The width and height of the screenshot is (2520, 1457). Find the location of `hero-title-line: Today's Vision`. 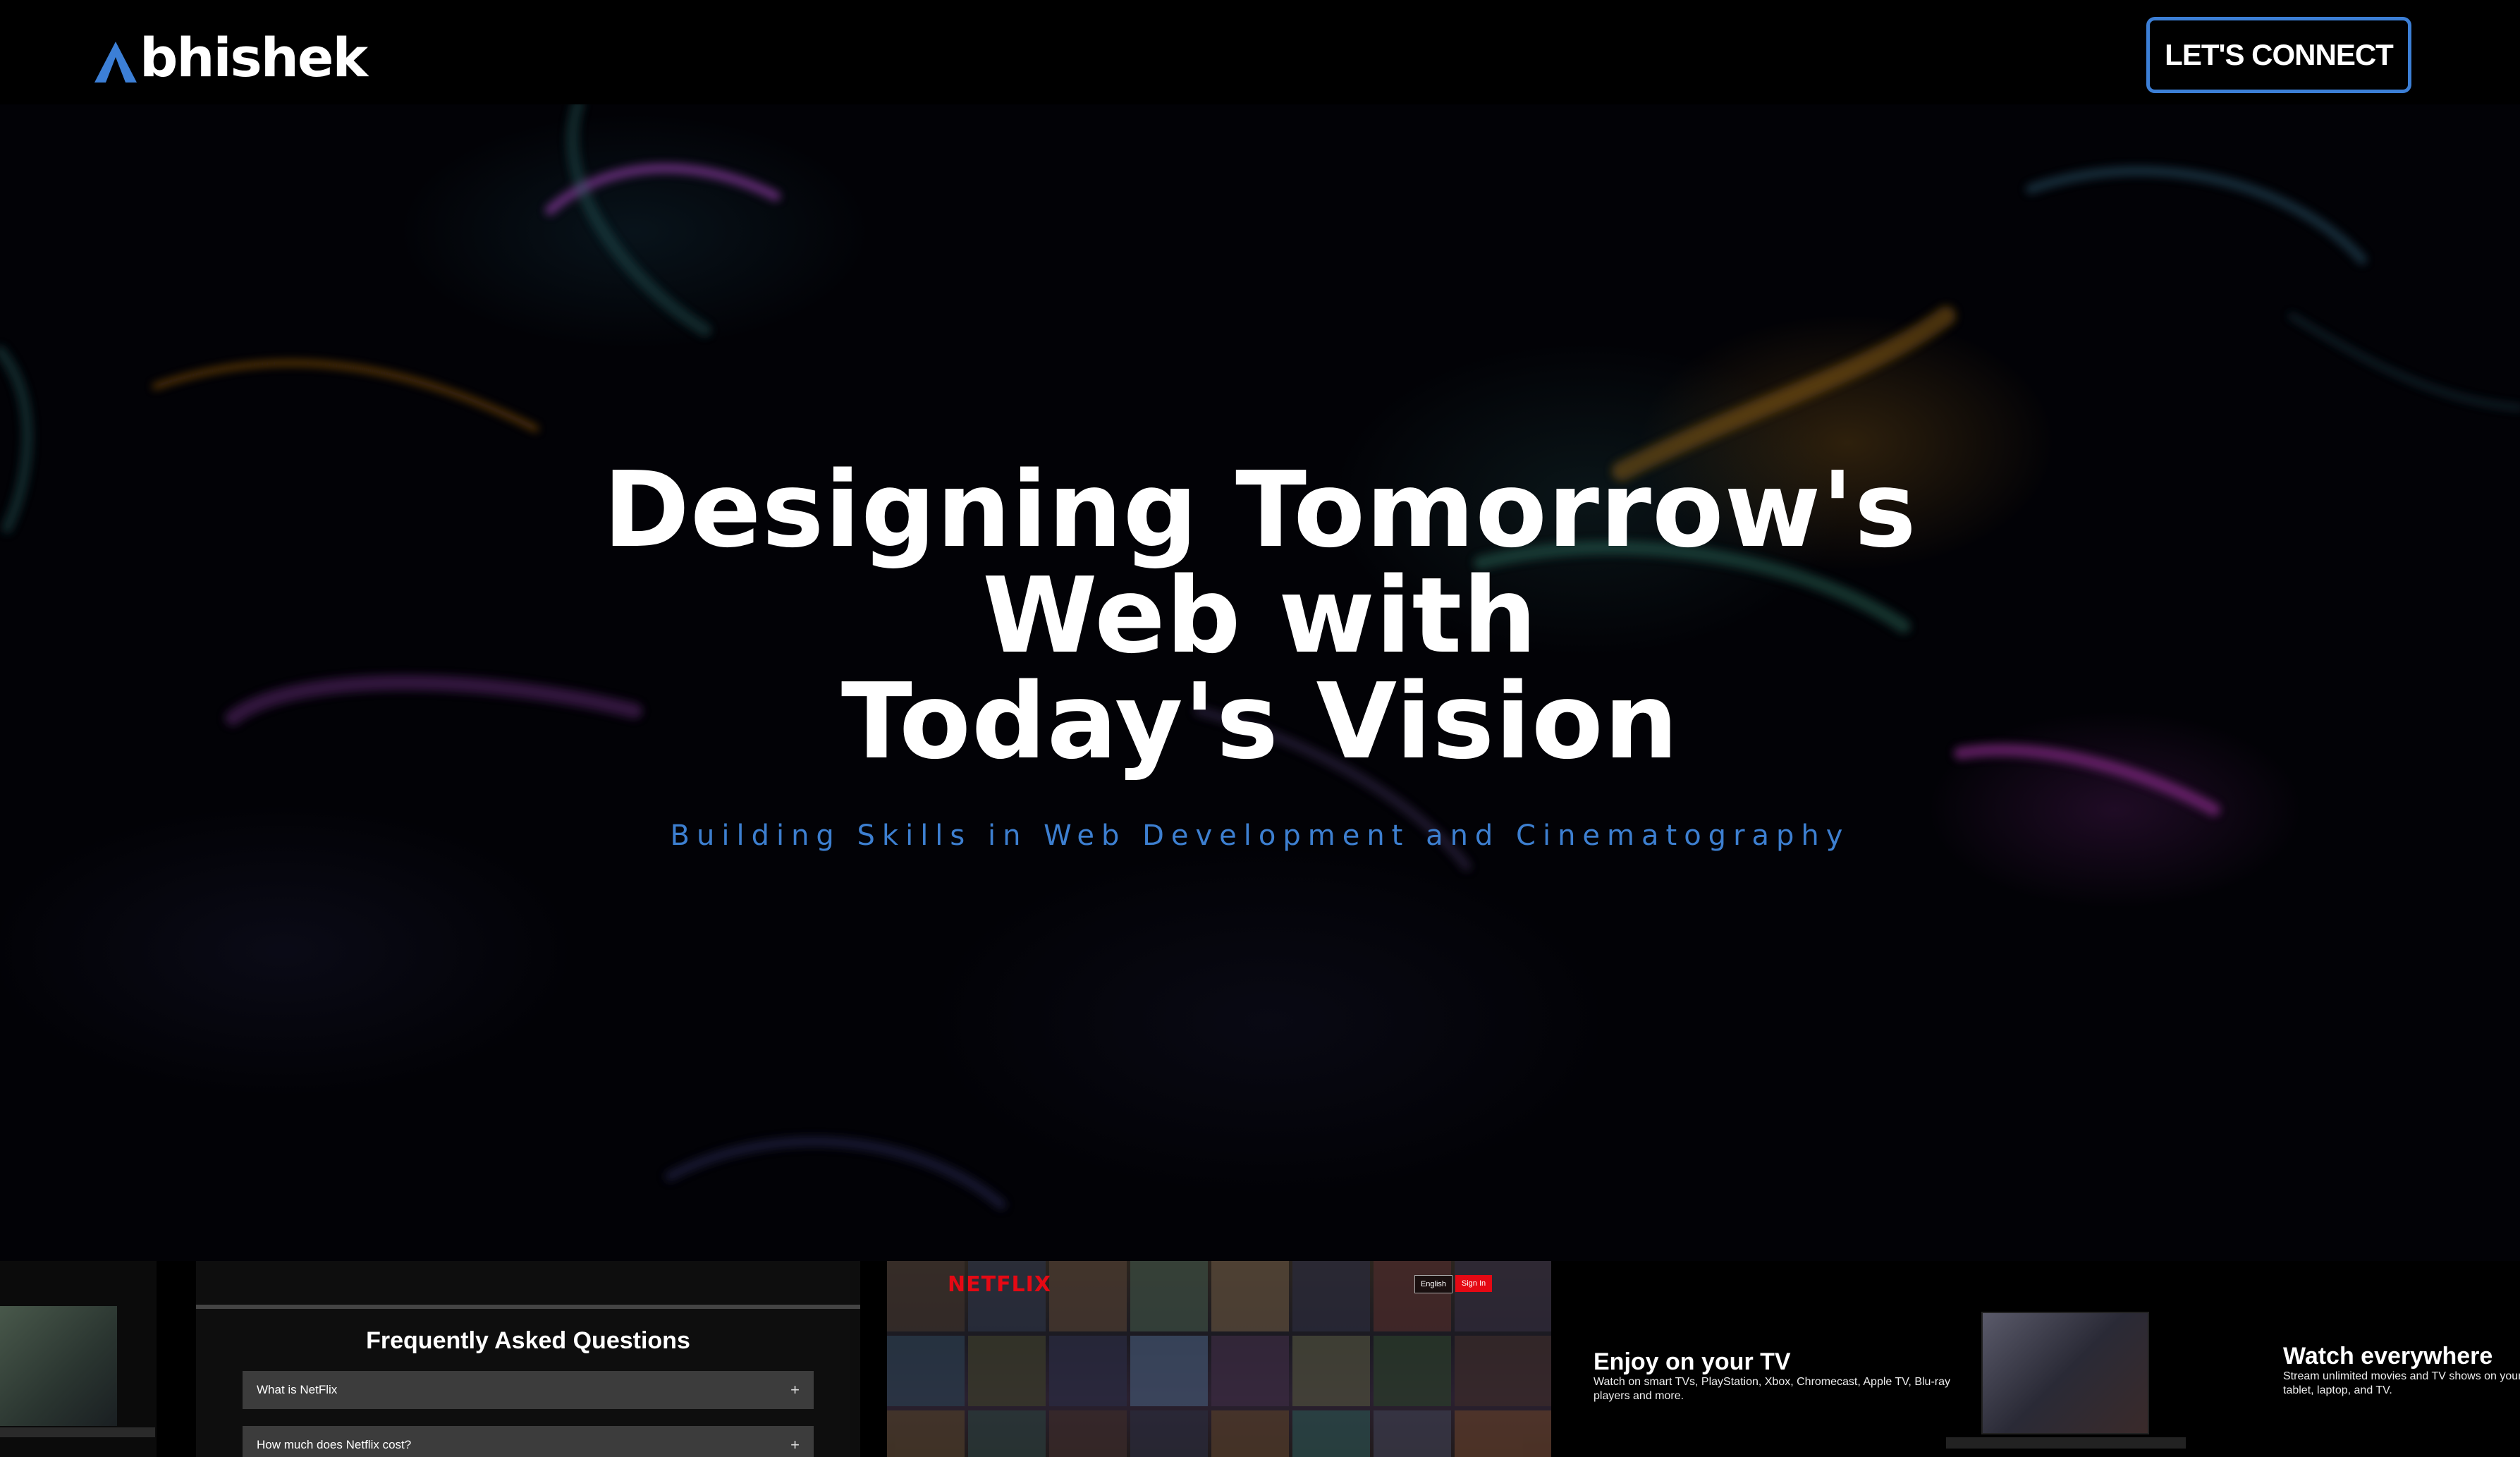

hero-title-line: Today's Vision is located at coordinates (1260, 721).